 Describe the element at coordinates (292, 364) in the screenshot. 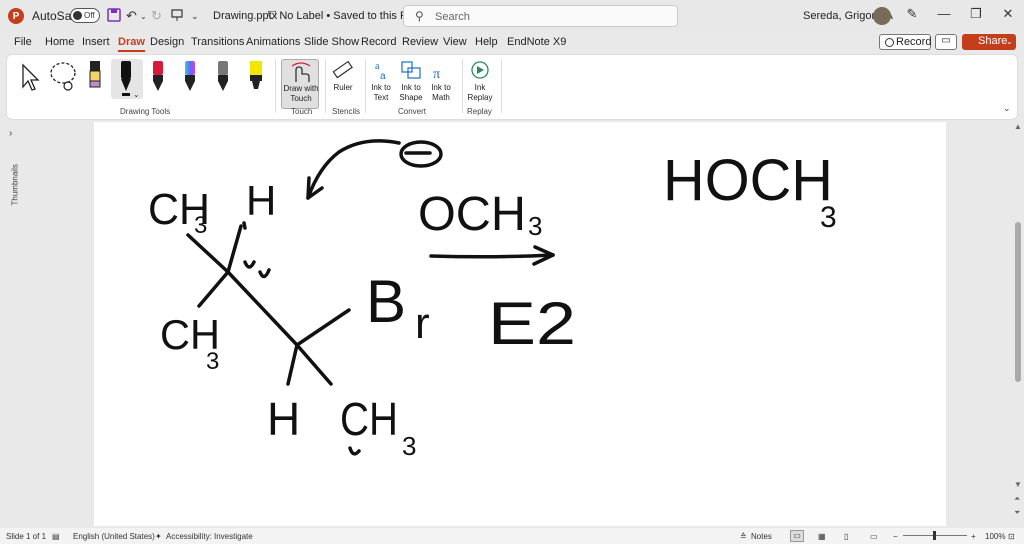

I see `bond-down-h` at that location.